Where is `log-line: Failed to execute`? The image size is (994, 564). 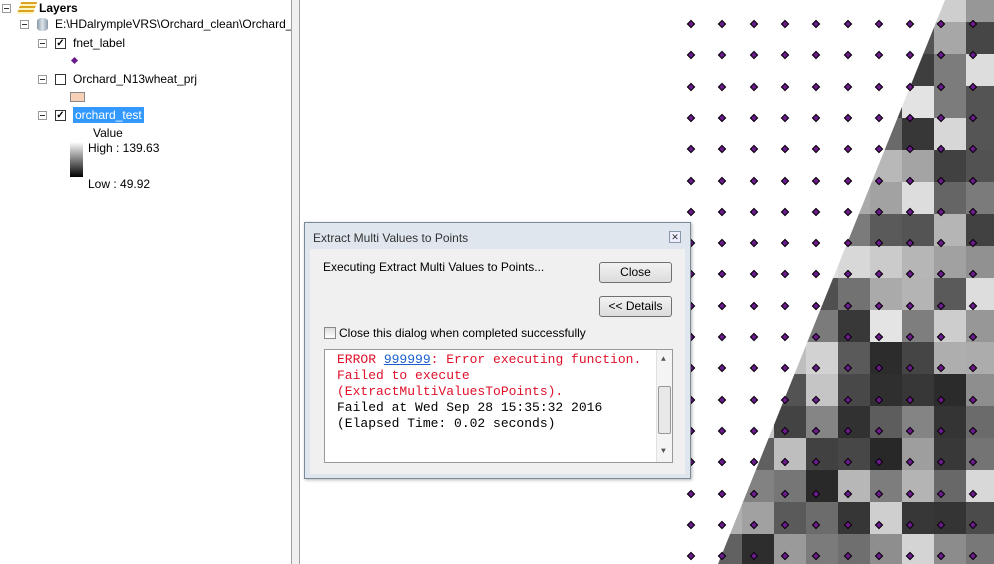
log-line: Failed to execute is located at coordinates (403, 375).